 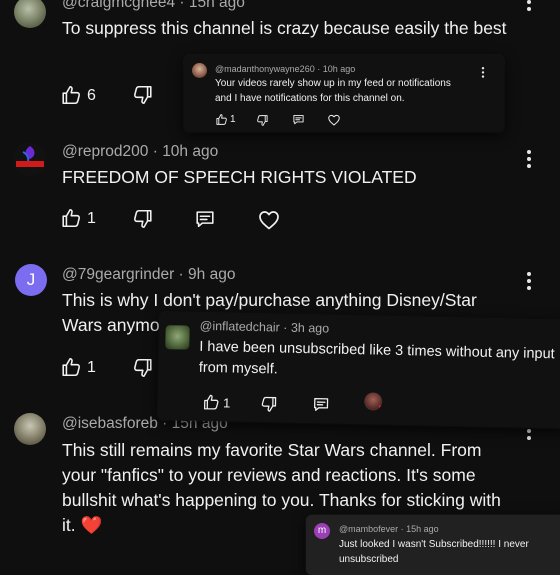 I want to click on comment-author: @madanthonywayne260, so click(x=265, y=69).